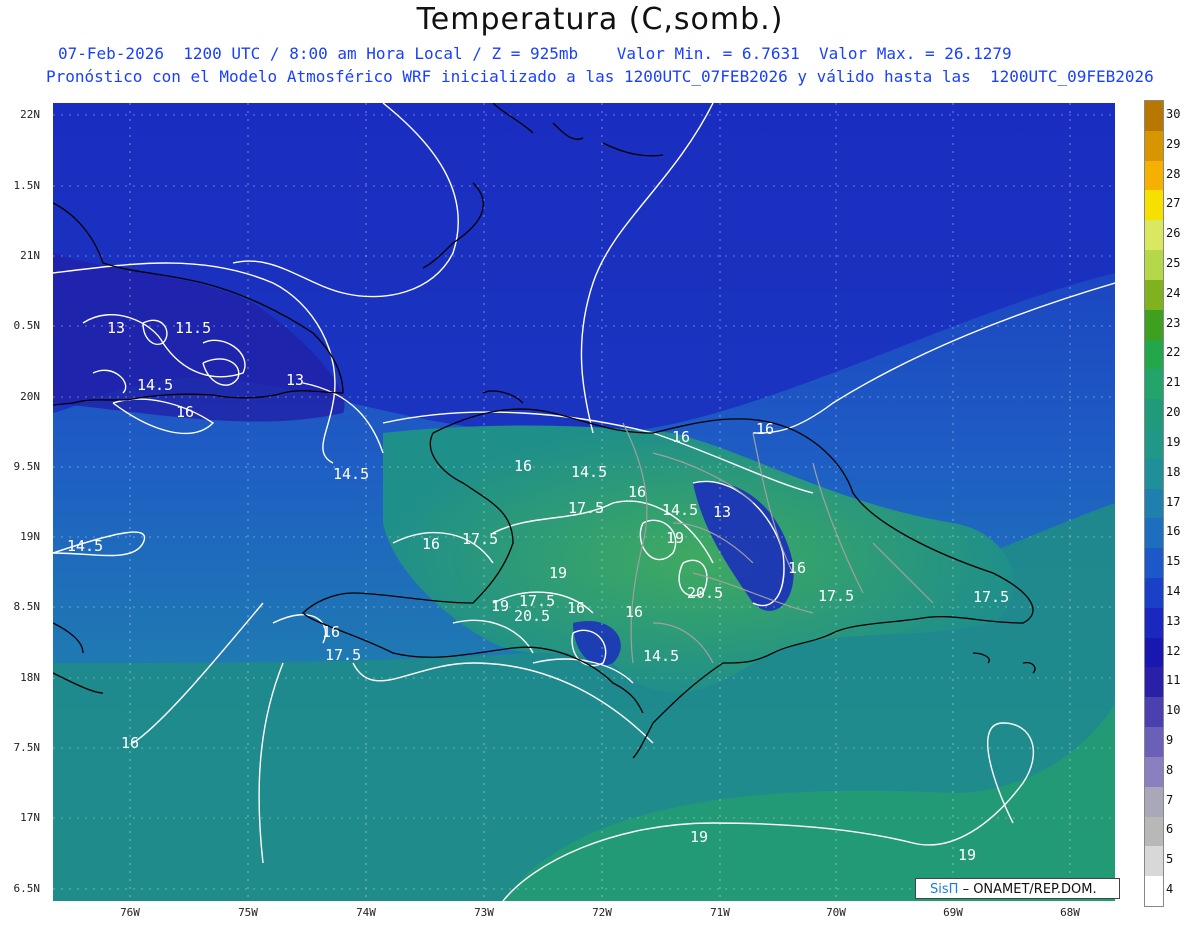 The image size is (1200, 927). I want to click on colorbar-label: 18, so click(1173, 471).